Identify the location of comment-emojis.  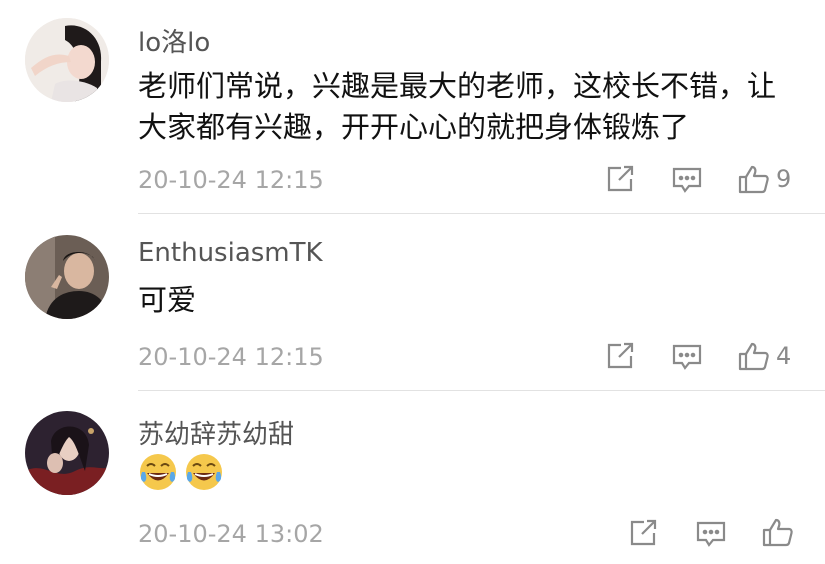
(468, 475).